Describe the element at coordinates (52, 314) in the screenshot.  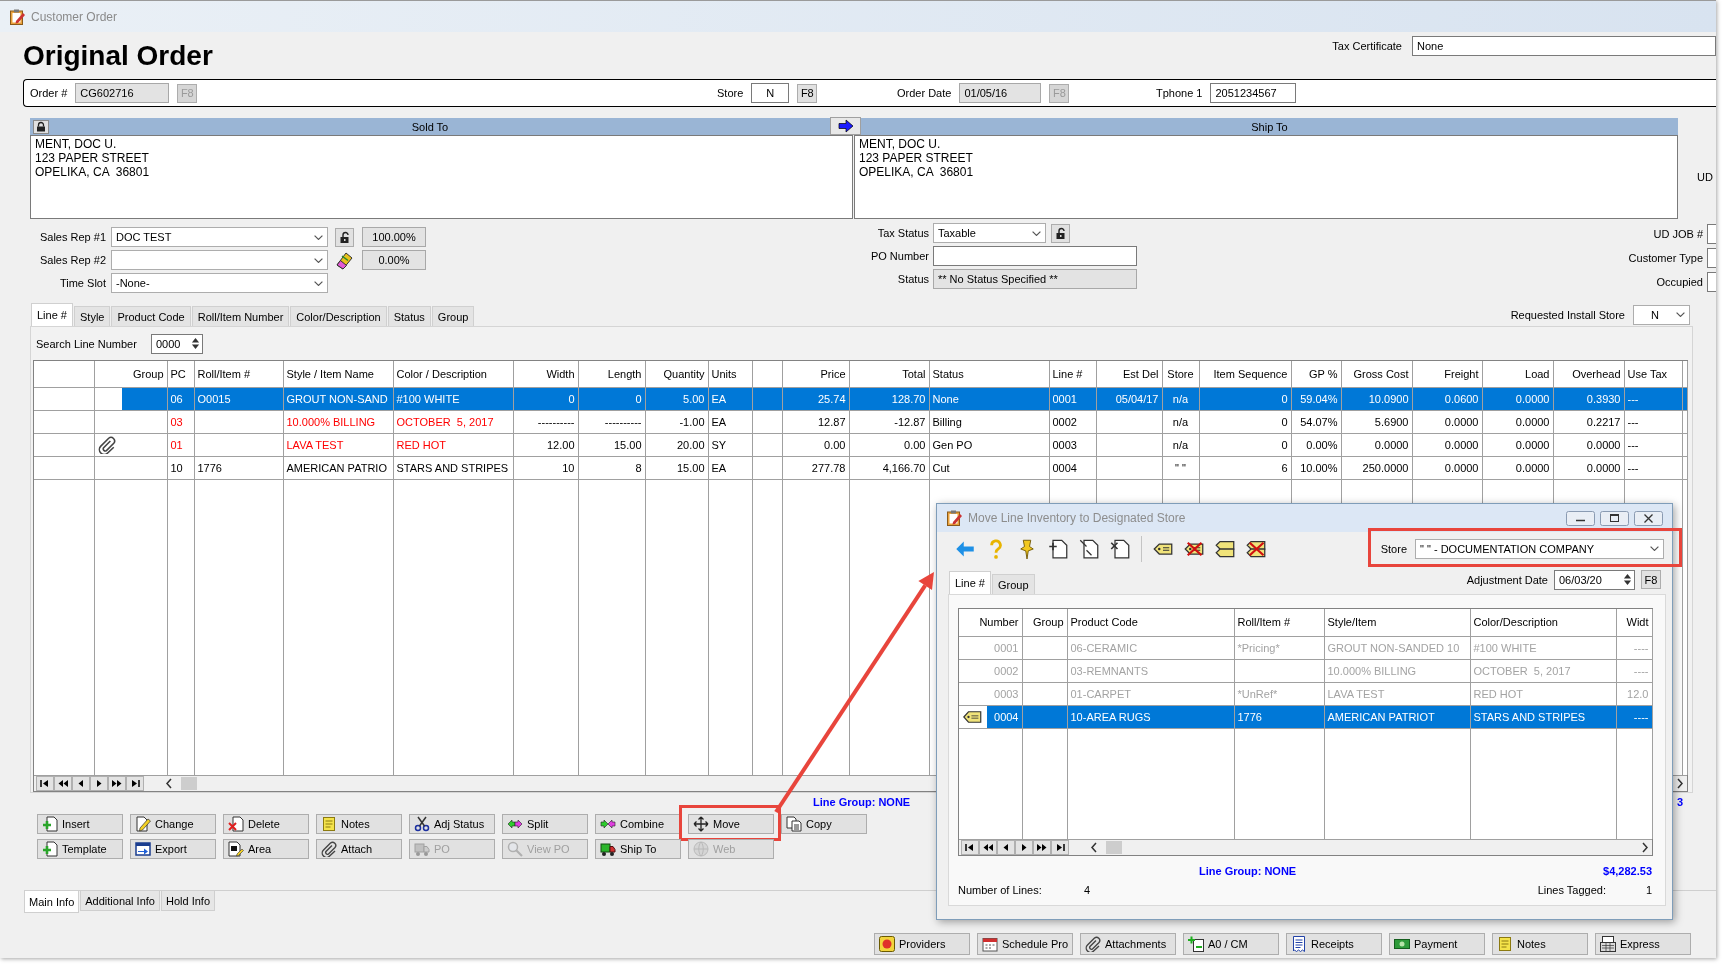
I see `tab: Line #` at that location.